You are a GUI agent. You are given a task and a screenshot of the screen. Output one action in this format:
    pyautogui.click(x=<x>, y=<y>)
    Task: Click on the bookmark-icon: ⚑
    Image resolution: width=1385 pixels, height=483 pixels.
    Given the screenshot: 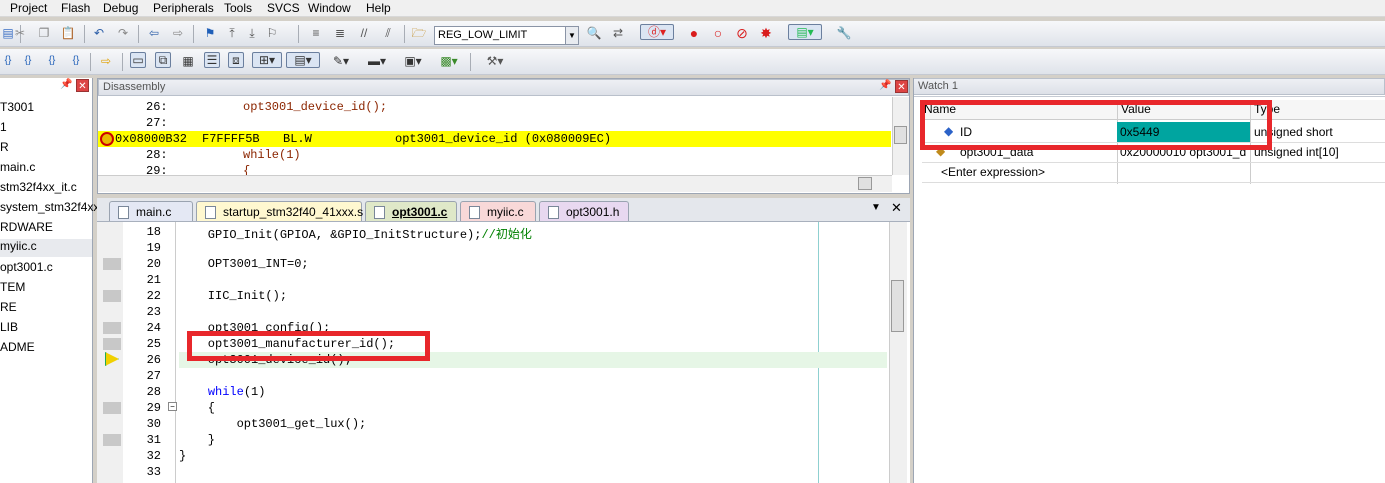 What is the action you would take?
    pyautogui.click(x=210, y=33)
    